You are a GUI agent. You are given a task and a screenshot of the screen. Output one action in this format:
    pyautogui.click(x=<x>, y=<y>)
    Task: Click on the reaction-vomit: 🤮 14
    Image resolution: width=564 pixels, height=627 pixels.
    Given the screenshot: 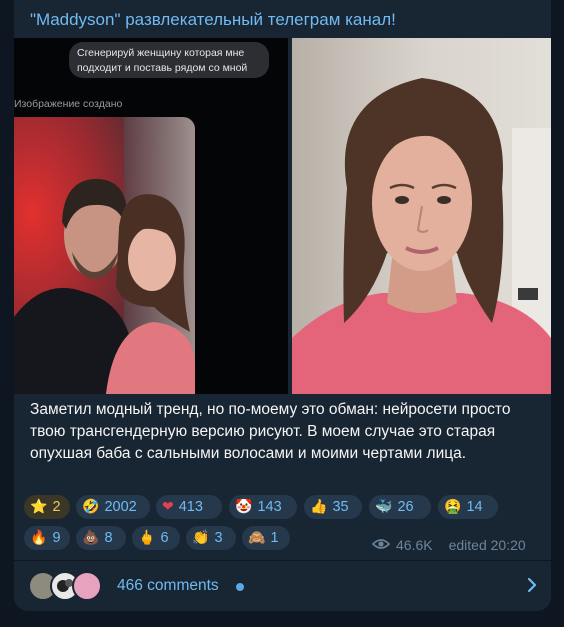 What is the action you would take?
    pyautogui.click(x=468, y=507)
    